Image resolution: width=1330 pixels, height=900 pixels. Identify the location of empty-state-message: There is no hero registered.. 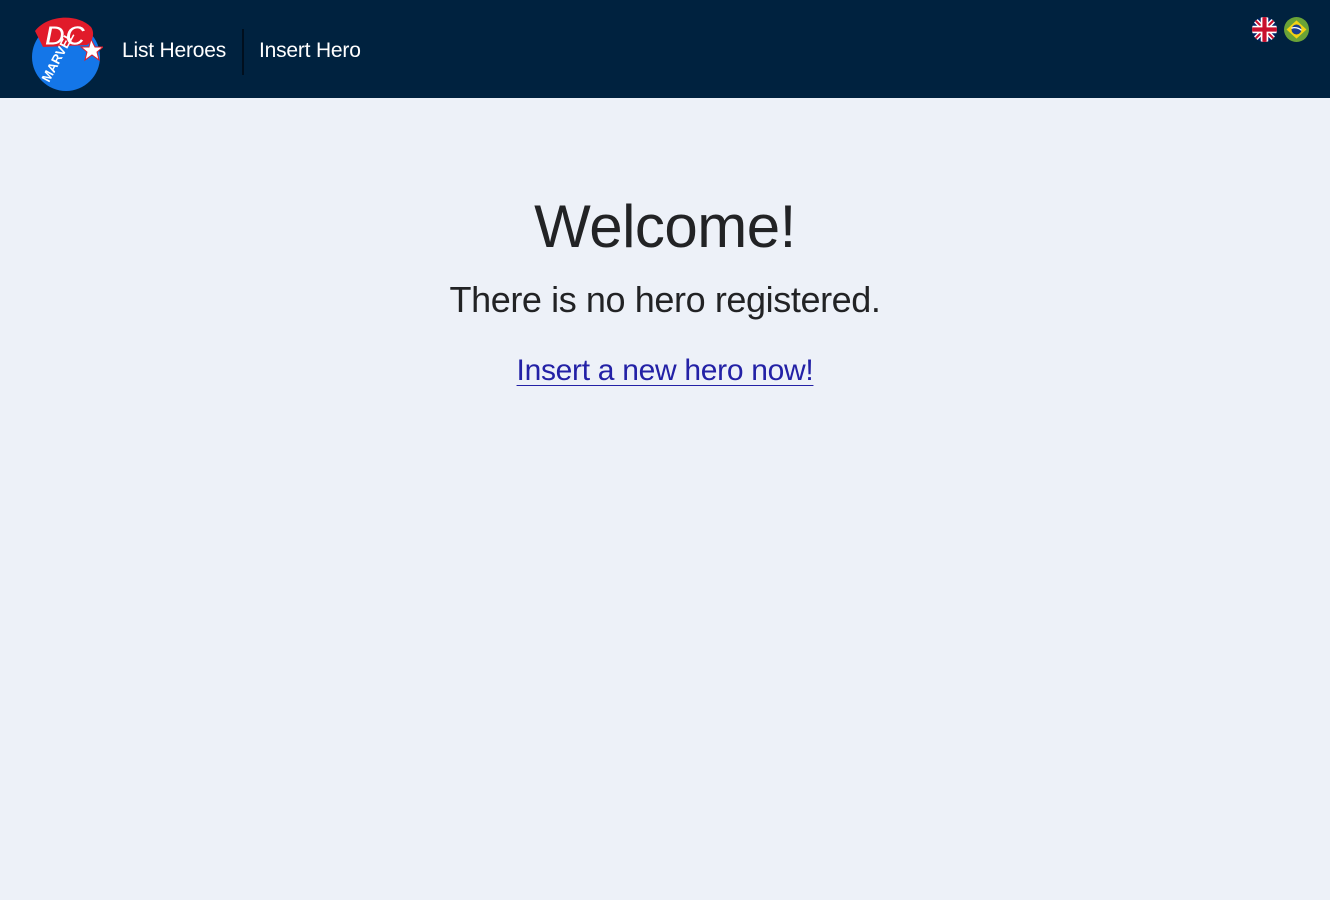
(665, 299).